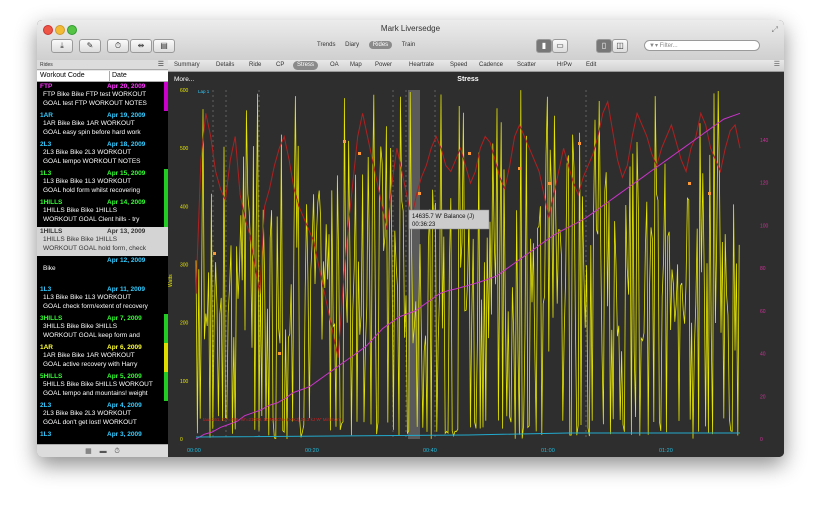  What do you see at coordinates (89, 355) in the screenshot?
I see `ride-note-line: 1AR Bike Bike 1AR WORKOUT` at bounding box center [89, 355].